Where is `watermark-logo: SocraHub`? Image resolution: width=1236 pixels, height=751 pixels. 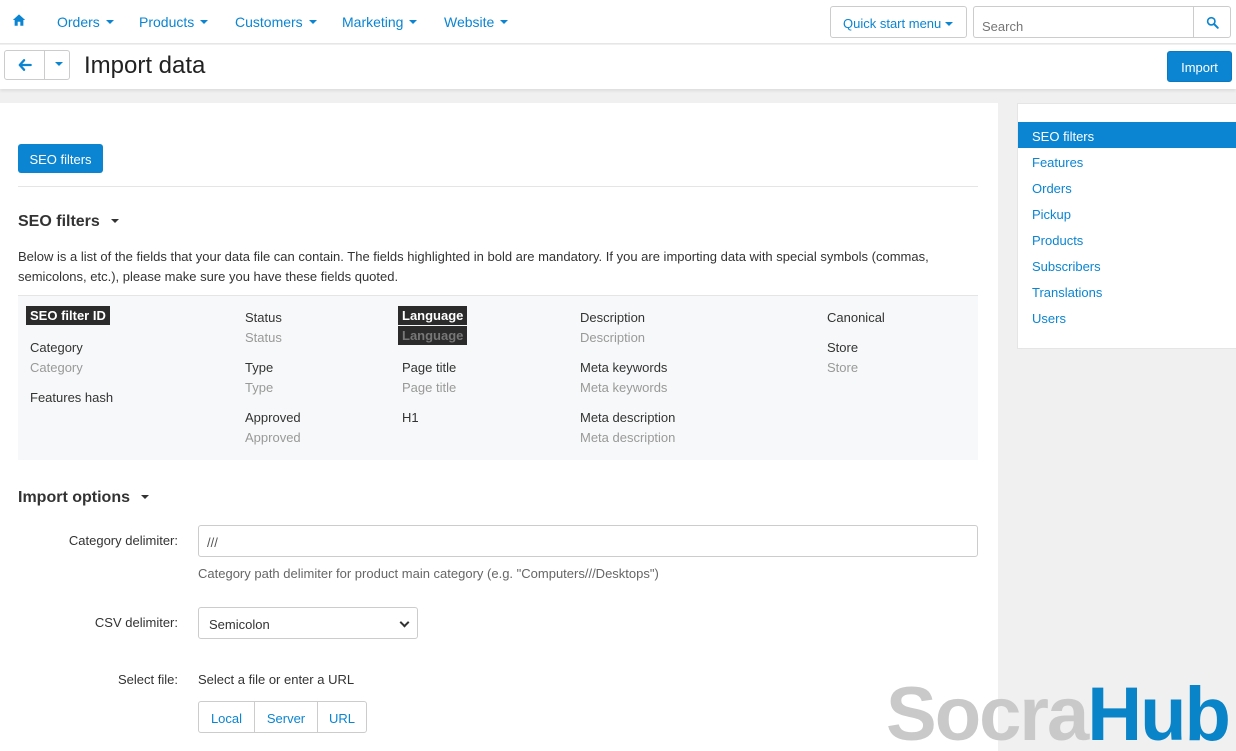 watermark-logo: SocraHub is located at coordinates (1058, 714).